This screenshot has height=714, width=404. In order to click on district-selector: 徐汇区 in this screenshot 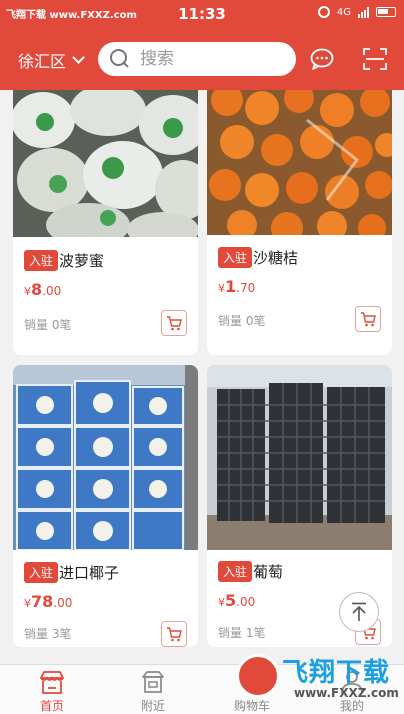, I will do `click(51, 60)`.